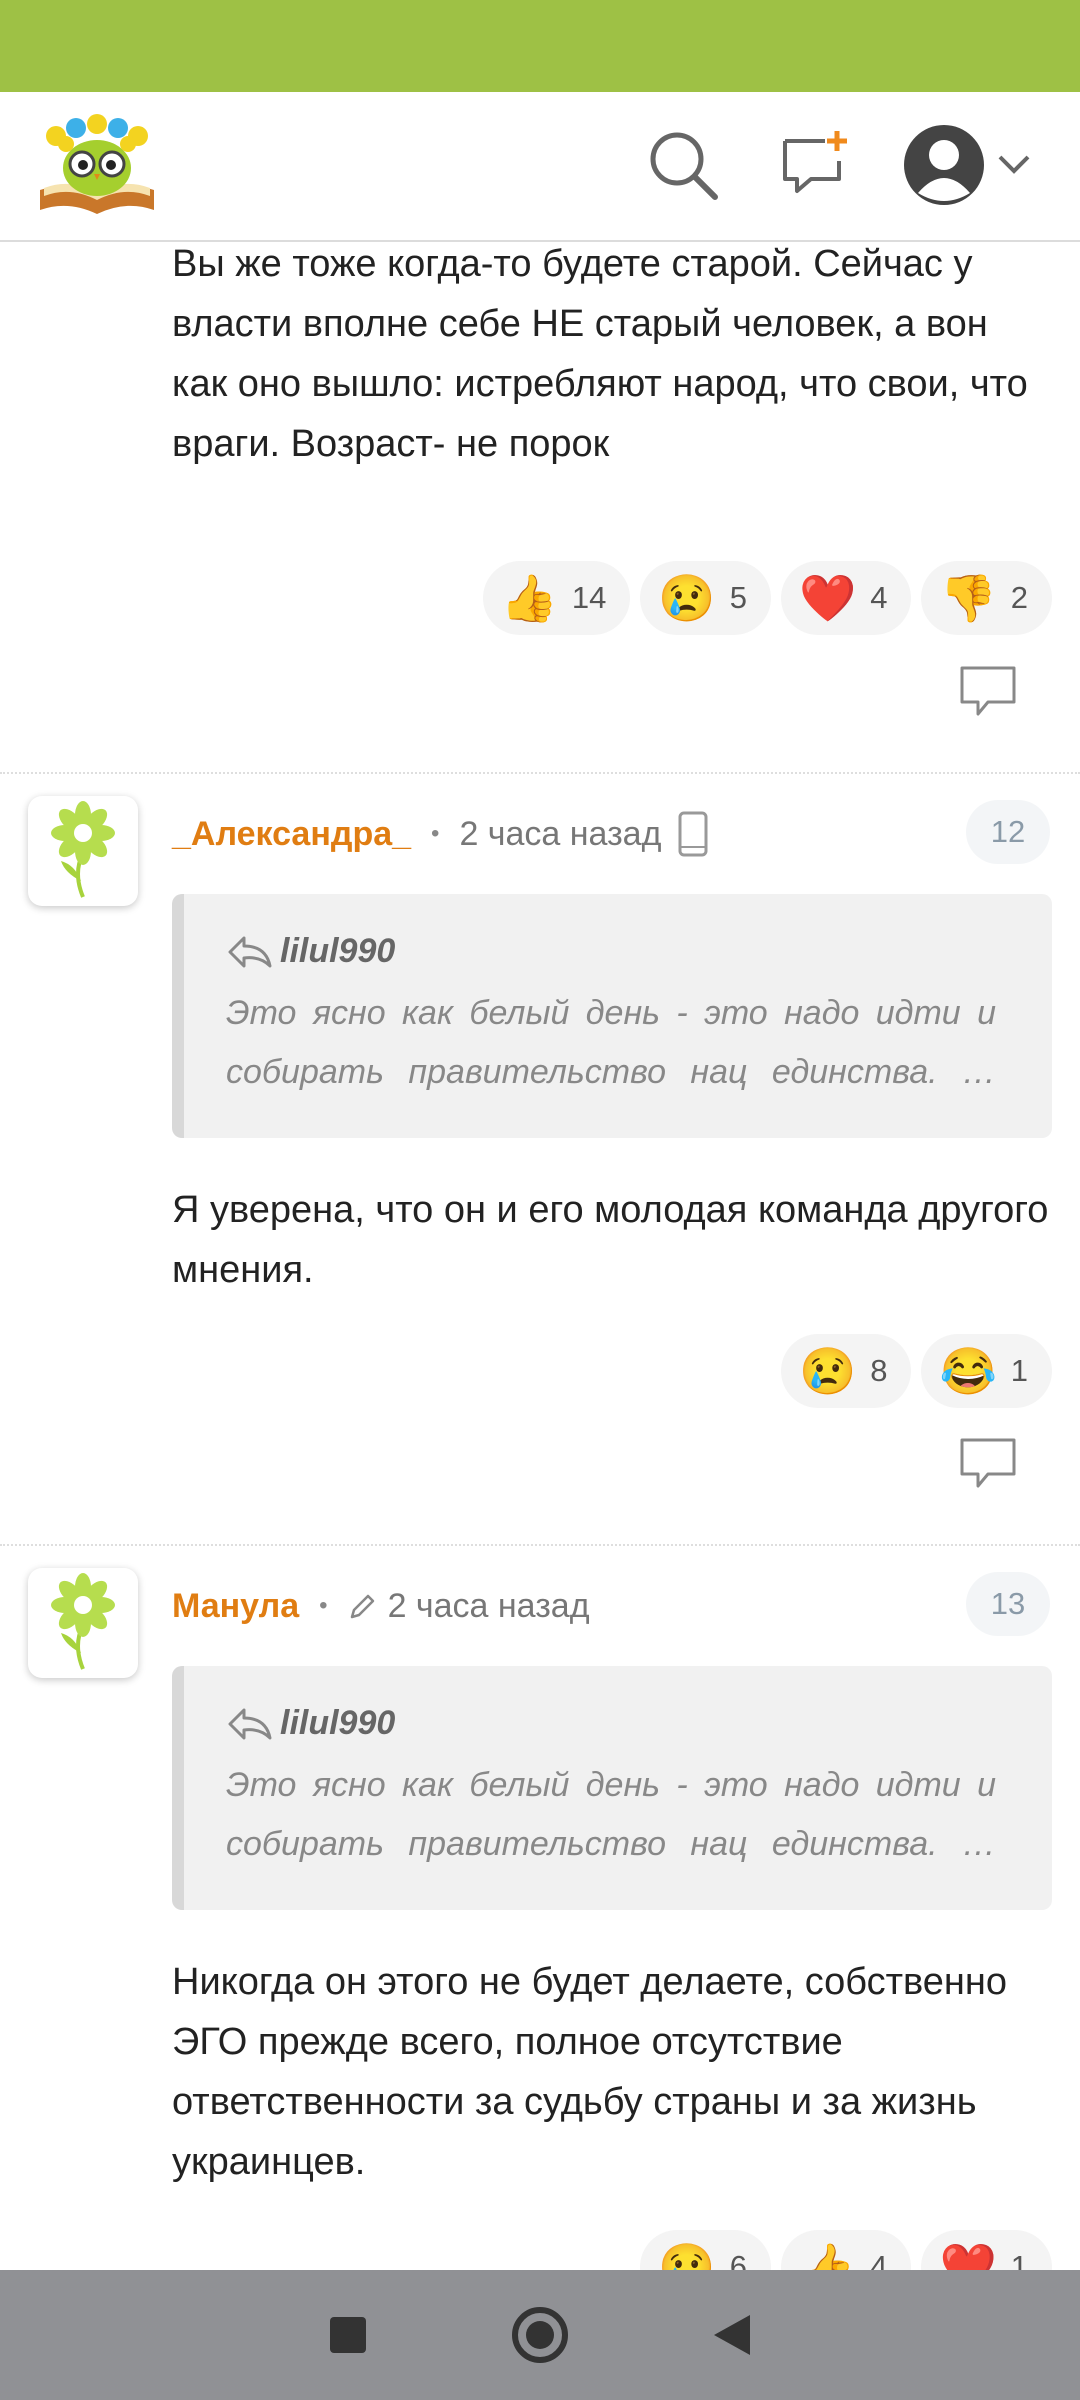 This screenshot has width=1080, height=2400. I want to click on search-icon, so click(684, 166).